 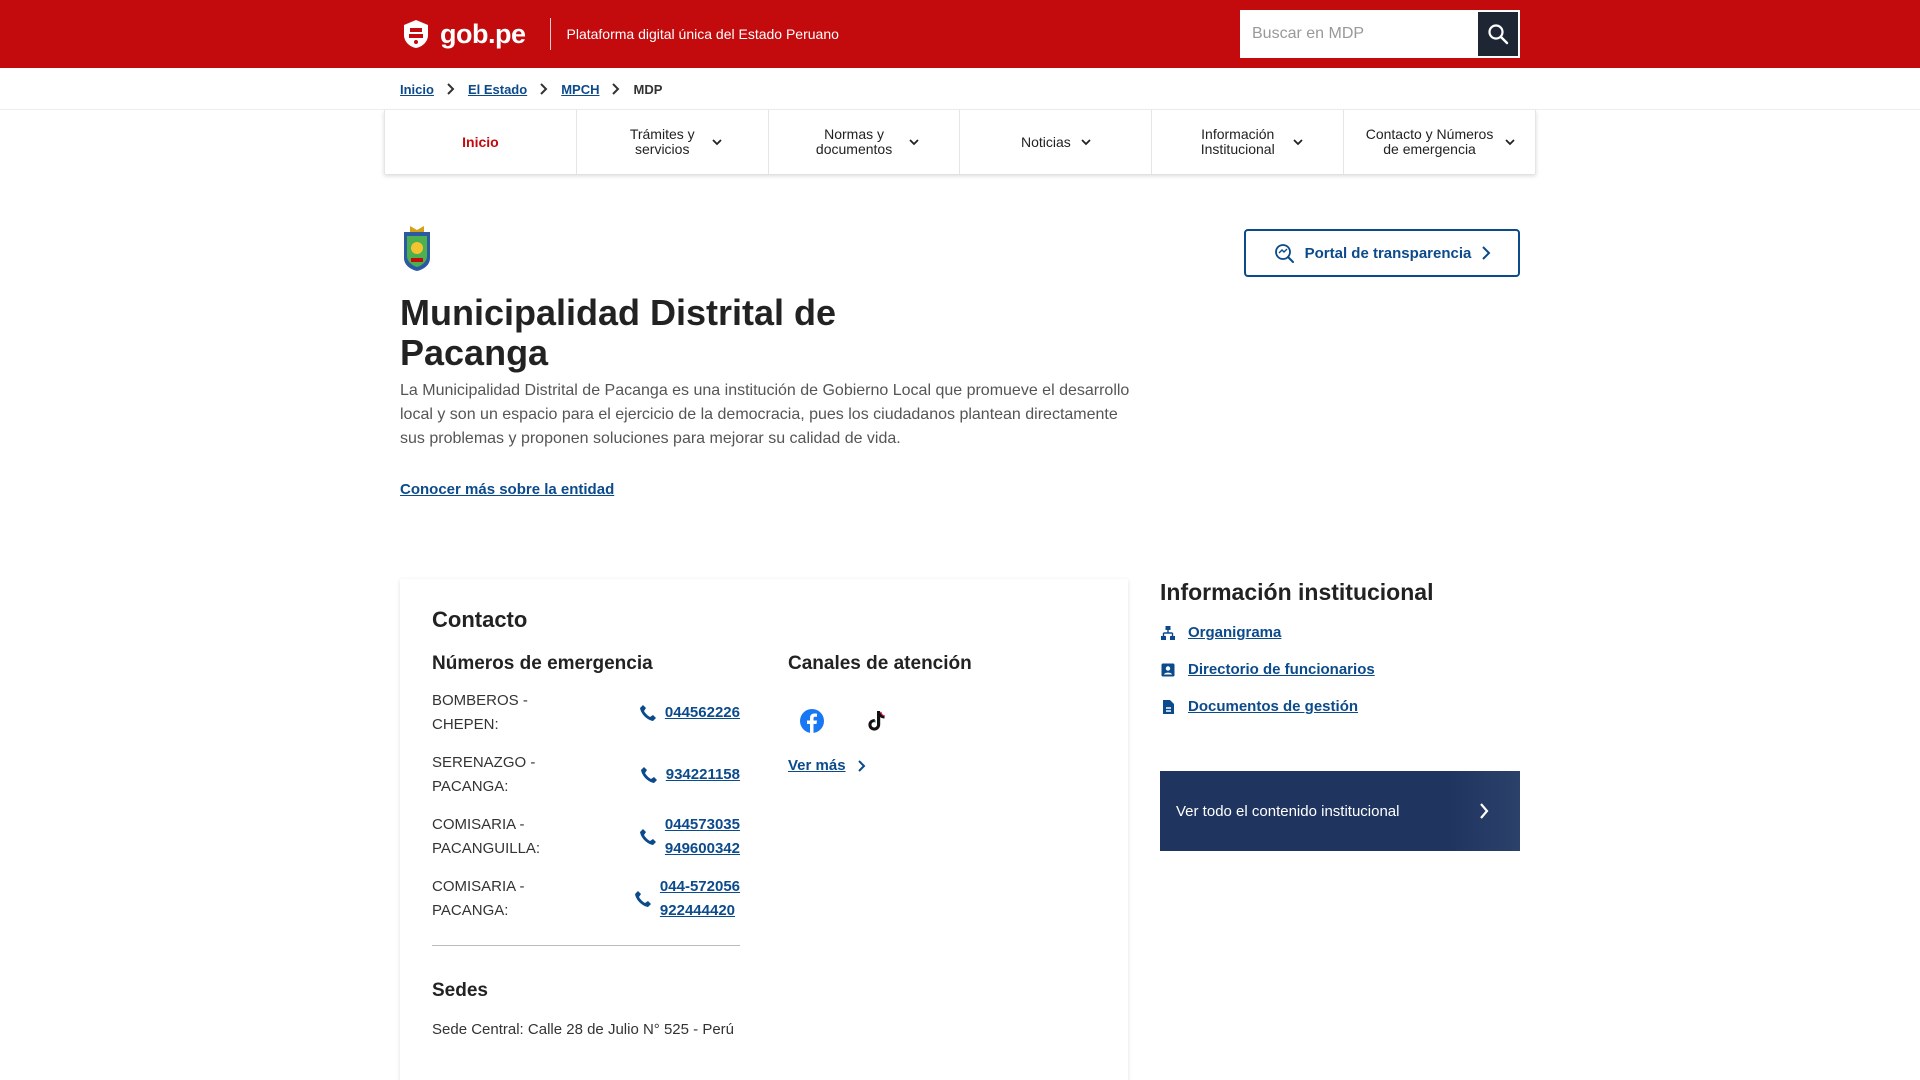 What do you see at coordinates (480, 619) in the screenshot?
I see `contact-title: Contacto` at bounding box center [480, 619].